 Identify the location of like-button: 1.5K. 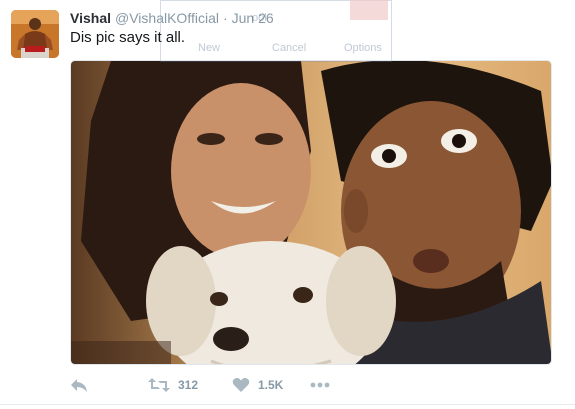
(257, 385).